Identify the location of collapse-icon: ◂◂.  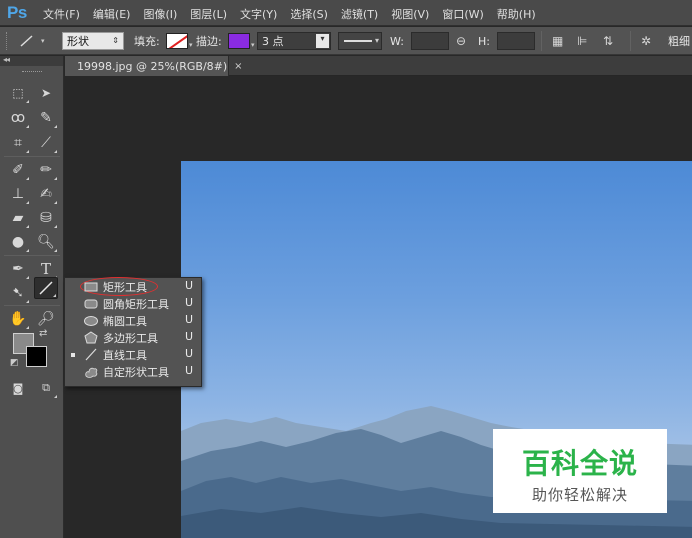
(6, 59).